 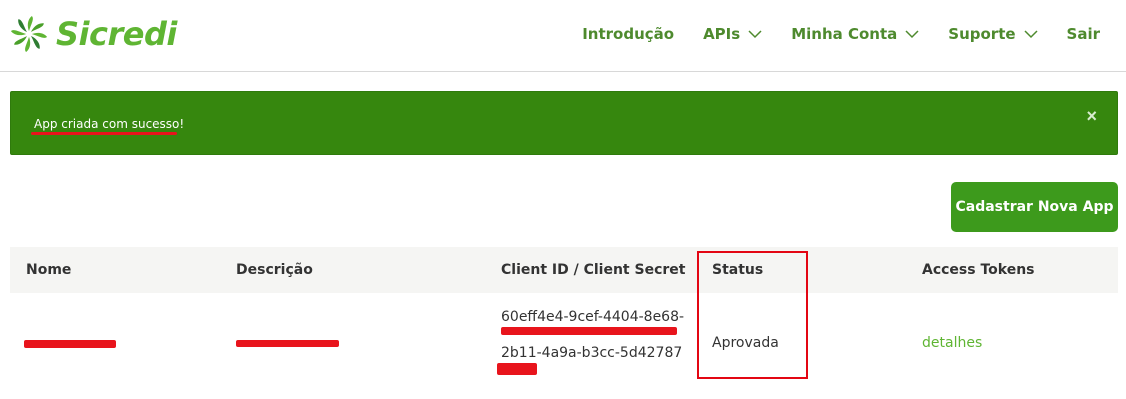 I want to click on column-header-access-tokens: Access Tokens, so click(x=978, y=270).